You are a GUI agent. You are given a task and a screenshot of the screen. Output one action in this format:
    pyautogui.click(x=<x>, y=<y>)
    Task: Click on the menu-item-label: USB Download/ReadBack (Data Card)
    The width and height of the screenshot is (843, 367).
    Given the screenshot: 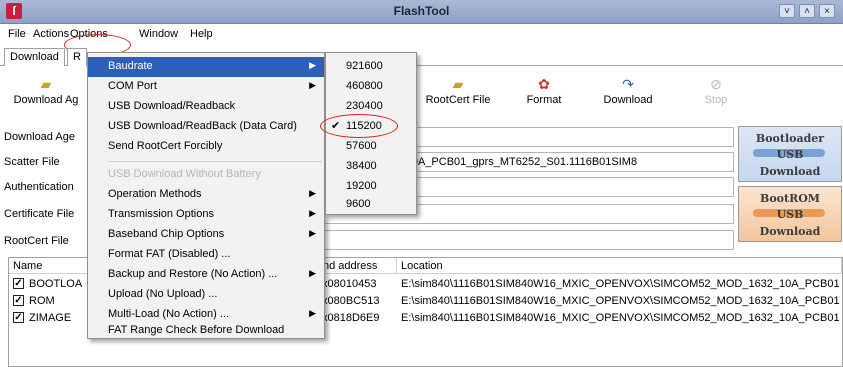 What is the action you would take?
    pyautogui.click(x=202, y=126)
    